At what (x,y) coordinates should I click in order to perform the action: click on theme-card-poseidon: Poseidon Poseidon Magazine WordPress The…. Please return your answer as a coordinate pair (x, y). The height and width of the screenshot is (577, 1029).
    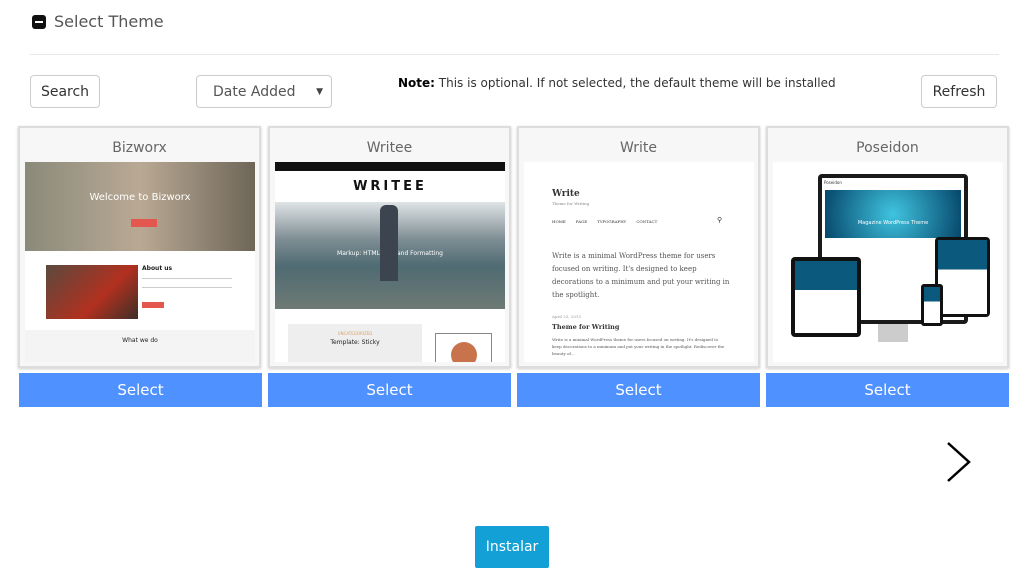
    Looking at the image, I should click on (887, 247).